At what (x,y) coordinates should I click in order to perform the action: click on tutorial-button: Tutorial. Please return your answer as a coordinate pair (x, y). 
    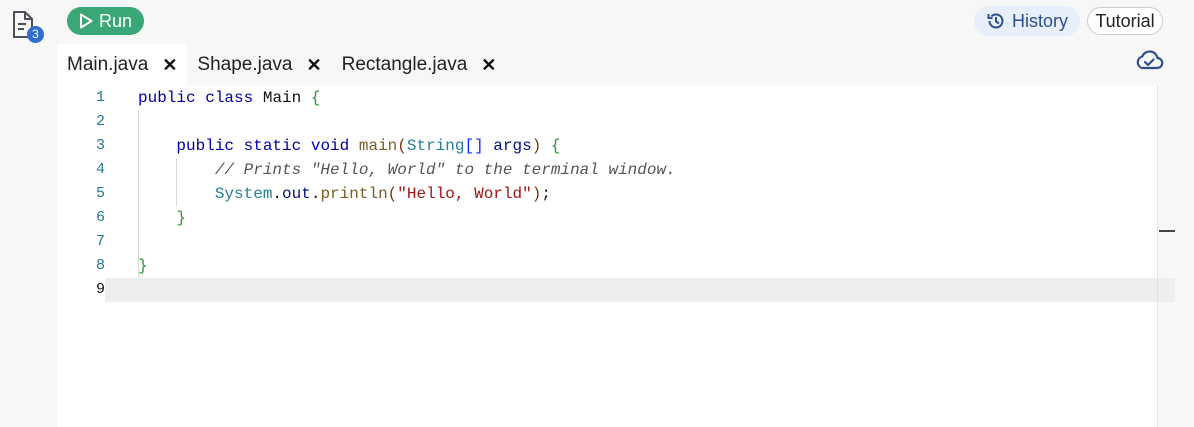
    Looking at the image, I should click on (1125, 21).